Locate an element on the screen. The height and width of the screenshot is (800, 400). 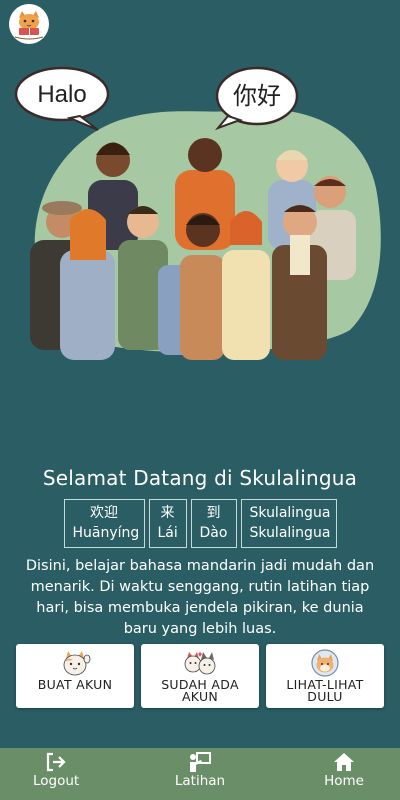
word-pinyin: Huānyíng is located at coordinates (106, 533).